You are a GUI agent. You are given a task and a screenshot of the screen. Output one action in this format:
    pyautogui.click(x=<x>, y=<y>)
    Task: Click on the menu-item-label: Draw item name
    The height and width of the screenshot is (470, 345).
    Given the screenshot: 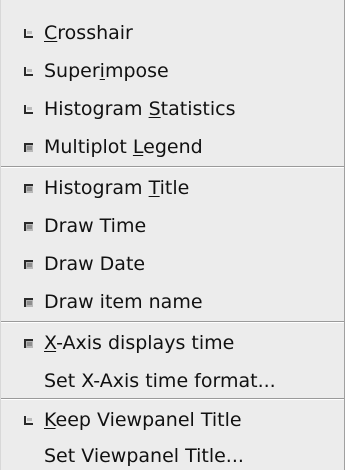 What is the action you would take?
    pyautogui.click(x=123, y=302)
    